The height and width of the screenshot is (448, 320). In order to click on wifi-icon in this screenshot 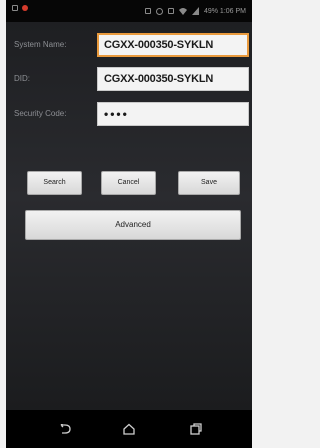, I will do `click(182, 11)`.